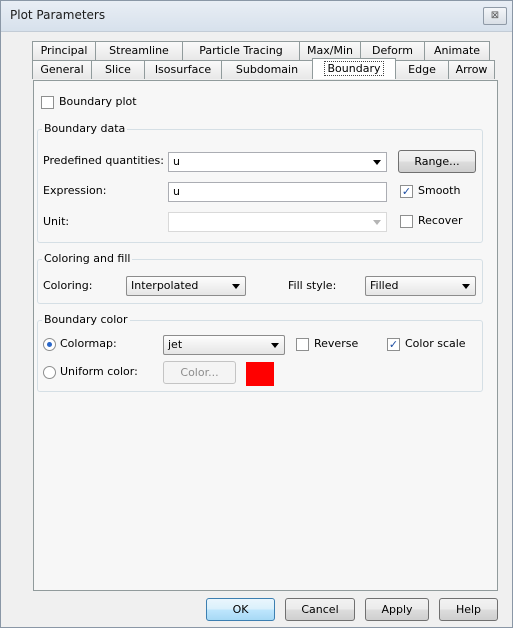 The height and width of the screenshot is (629, 514). I want to click on cancel-button: Cancel, so click(320, 609).